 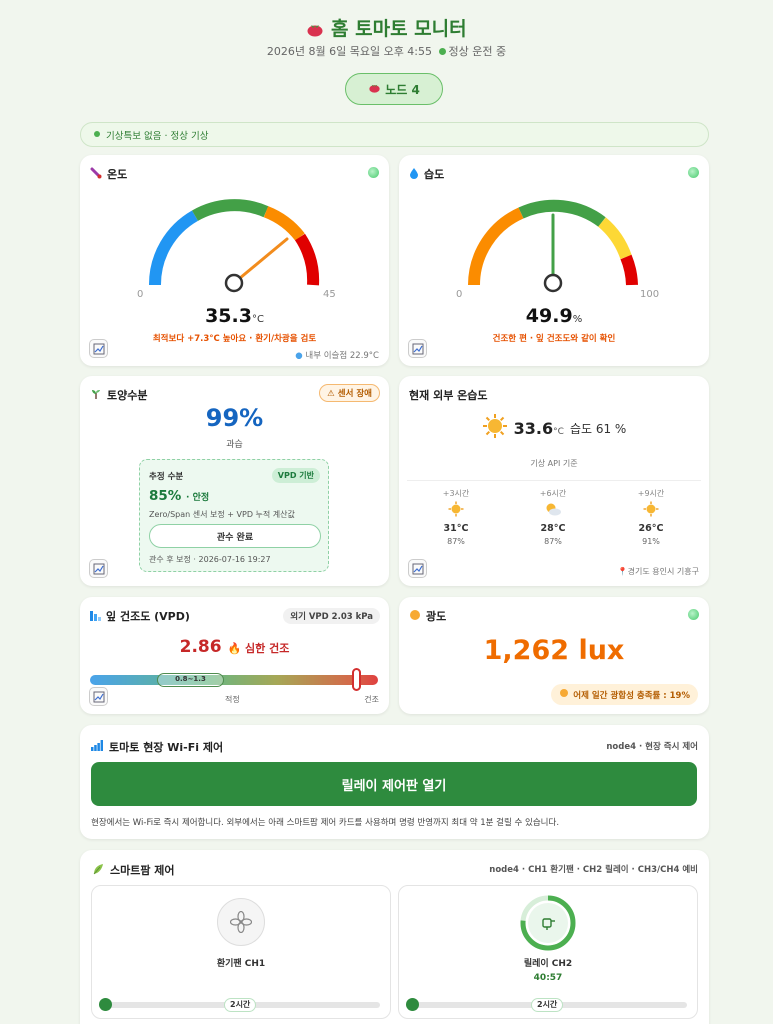 I want to click on status-dot, so click(x=442, y=51).